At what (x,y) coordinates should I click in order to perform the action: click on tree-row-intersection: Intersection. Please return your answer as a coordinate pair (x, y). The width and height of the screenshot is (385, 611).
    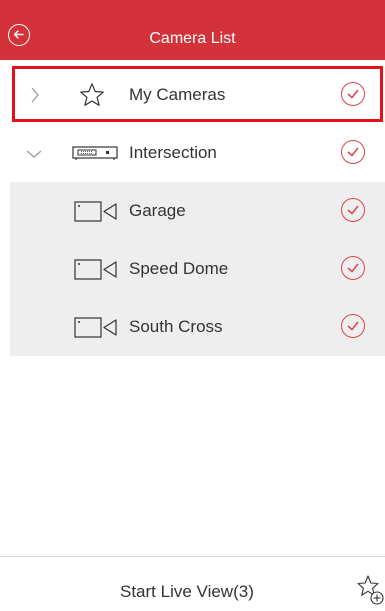
    Looking at the image, I should click on (192, 153).